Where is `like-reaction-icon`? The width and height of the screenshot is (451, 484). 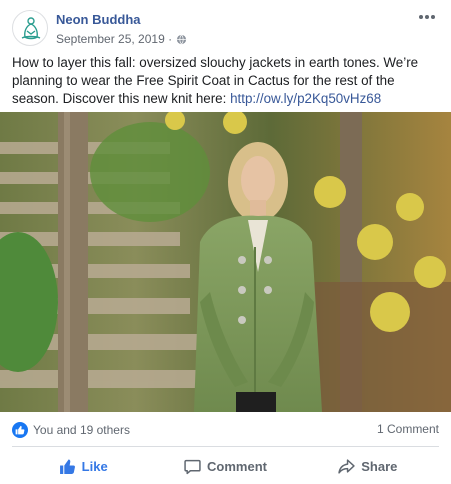
like-reaction-icon is located at coordinates (20, 430).